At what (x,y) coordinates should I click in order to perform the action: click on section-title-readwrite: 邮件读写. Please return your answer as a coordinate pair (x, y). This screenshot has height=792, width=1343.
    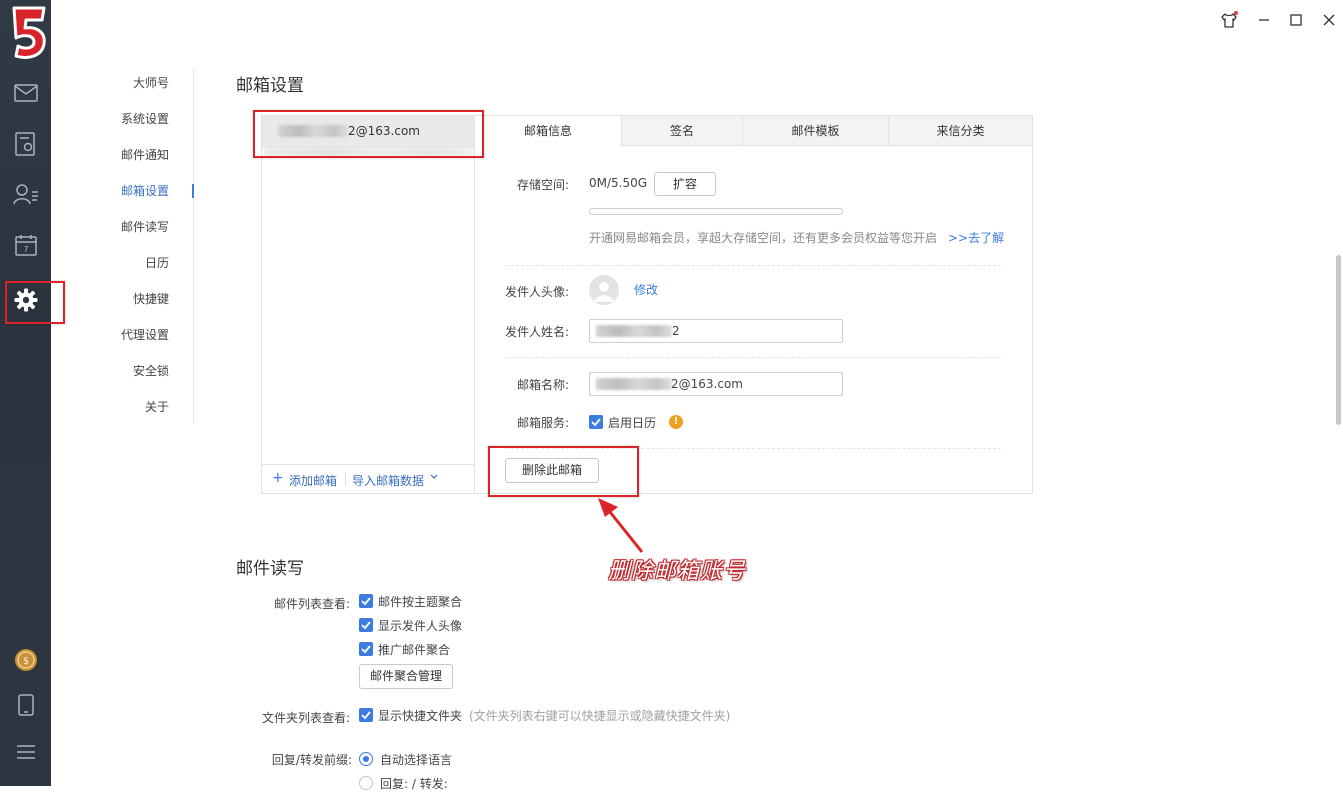
    Looking at the image, I should click on (270, 569).